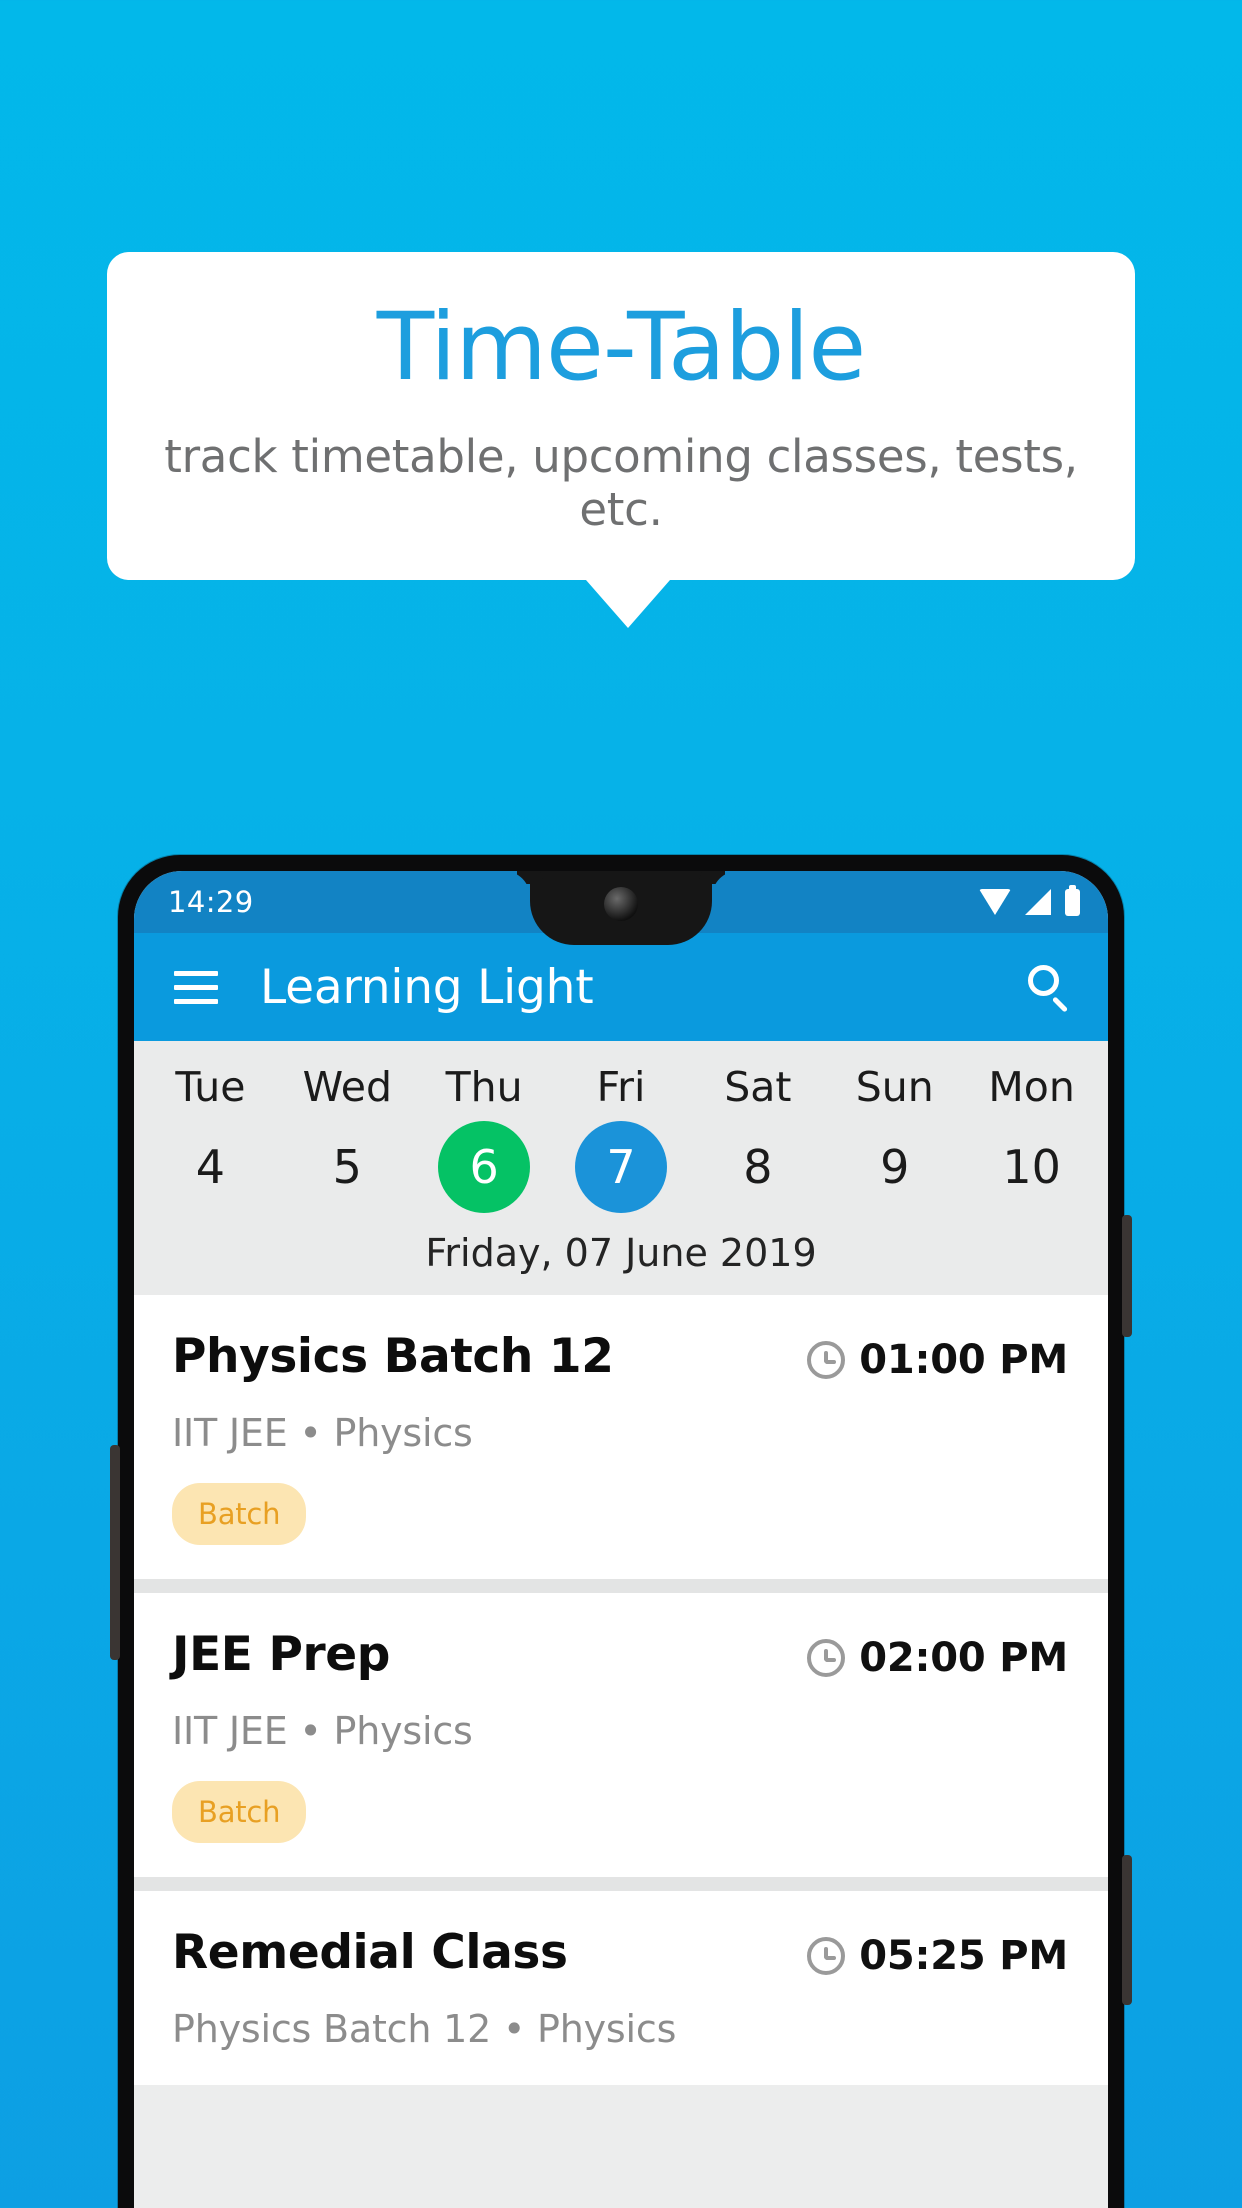 The image size is (1242, 2208). What do you see at coordinates (757, 1167) in the screenshot?
I see `date-cell-sat: 8` at bounding box center [757, 1167].